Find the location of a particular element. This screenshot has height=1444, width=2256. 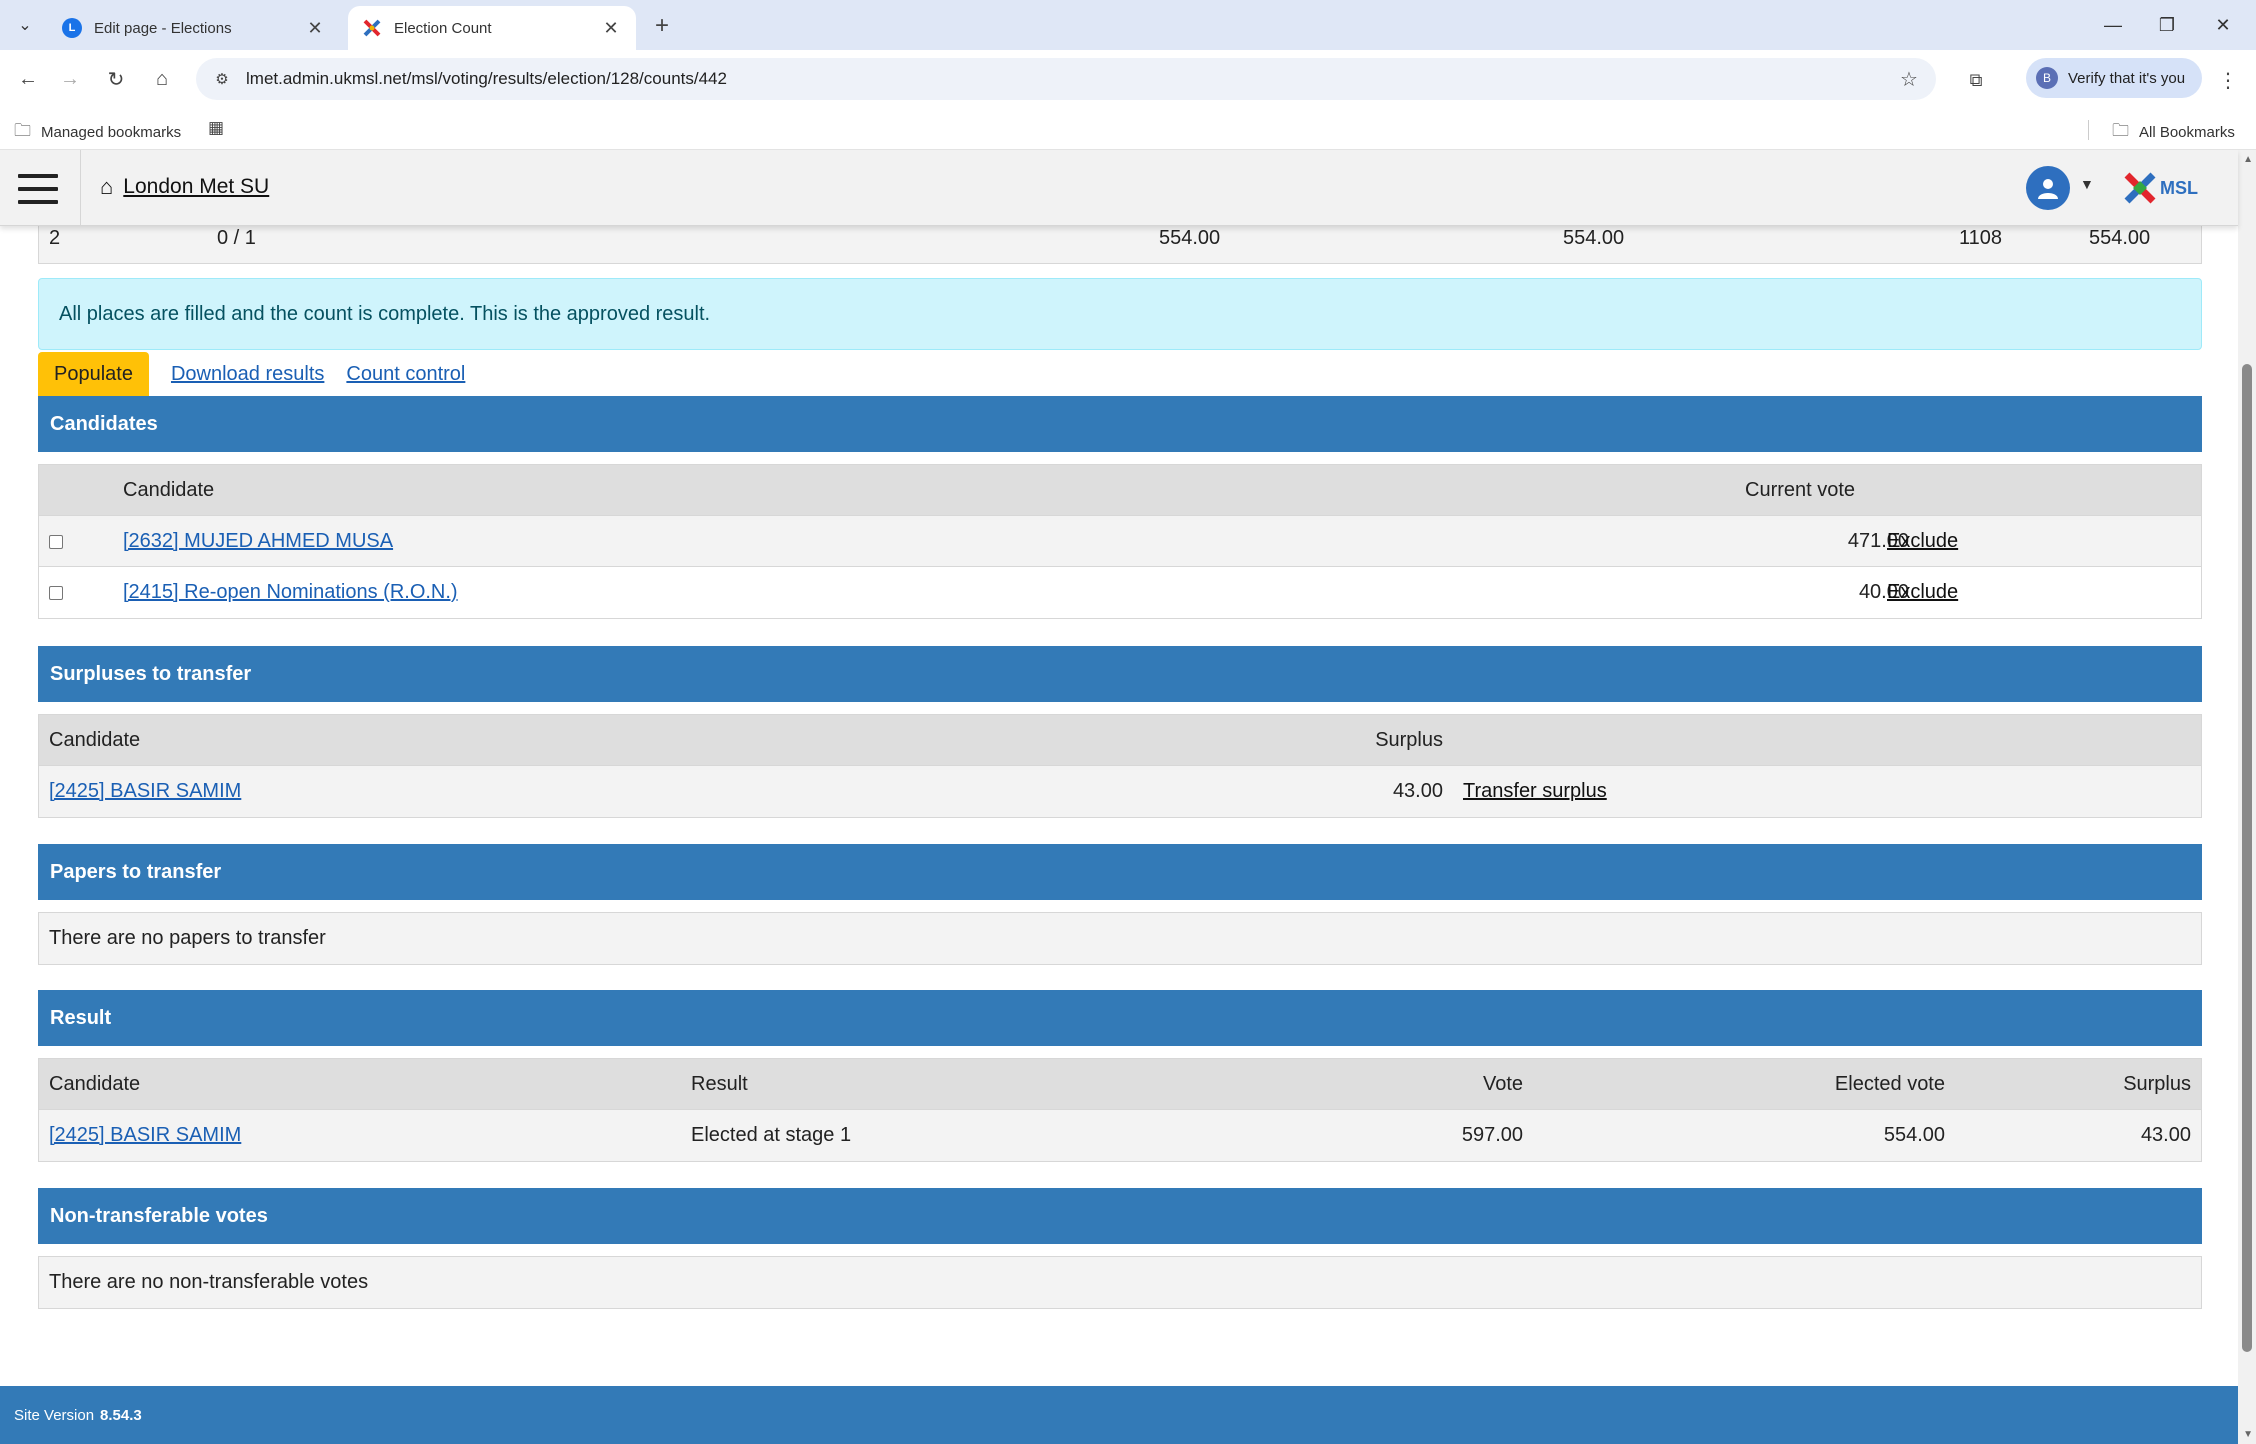

logo-text: MSL is located at coordinates (2179, 187).